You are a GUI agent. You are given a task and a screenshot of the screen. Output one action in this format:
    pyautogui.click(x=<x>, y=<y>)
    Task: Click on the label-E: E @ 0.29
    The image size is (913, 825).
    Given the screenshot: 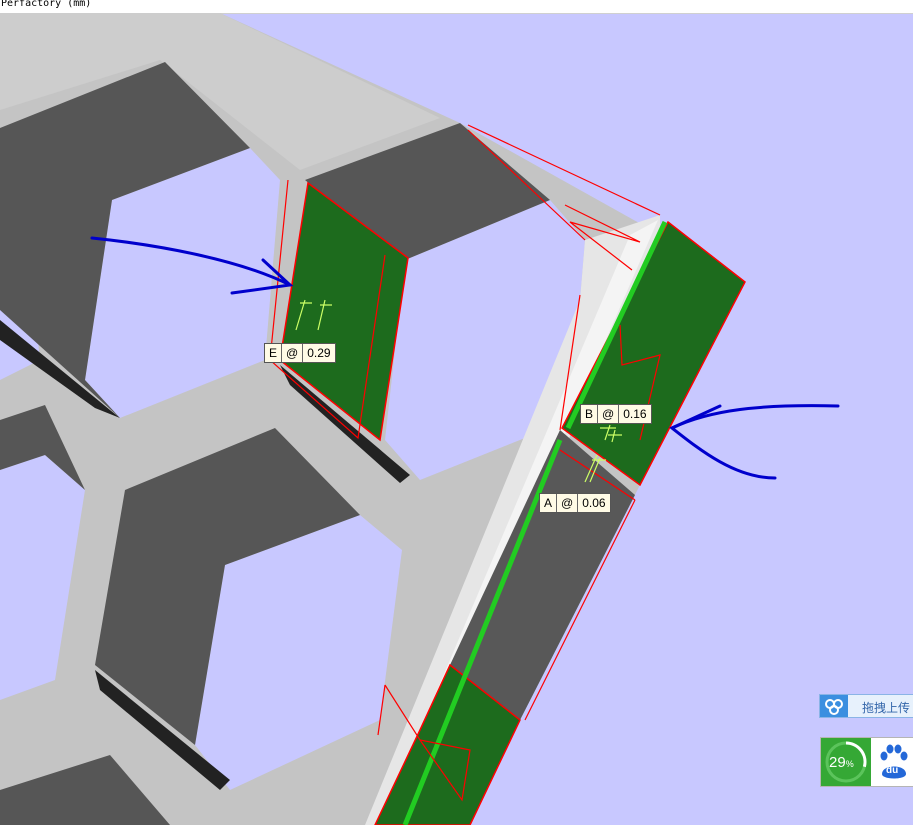 What is the action you would take?
    pyautogui.click(x=300, y=353)
    